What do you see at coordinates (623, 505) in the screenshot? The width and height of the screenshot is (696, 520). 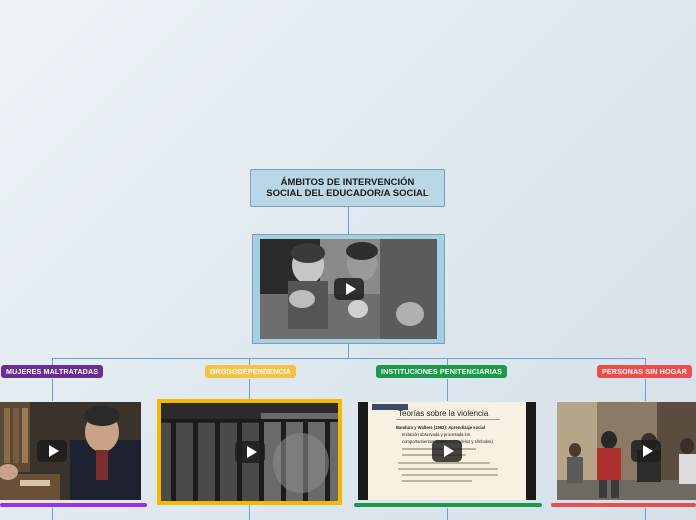 I see `underline-personas-sin-hogar` at bounding box center [623, 505].